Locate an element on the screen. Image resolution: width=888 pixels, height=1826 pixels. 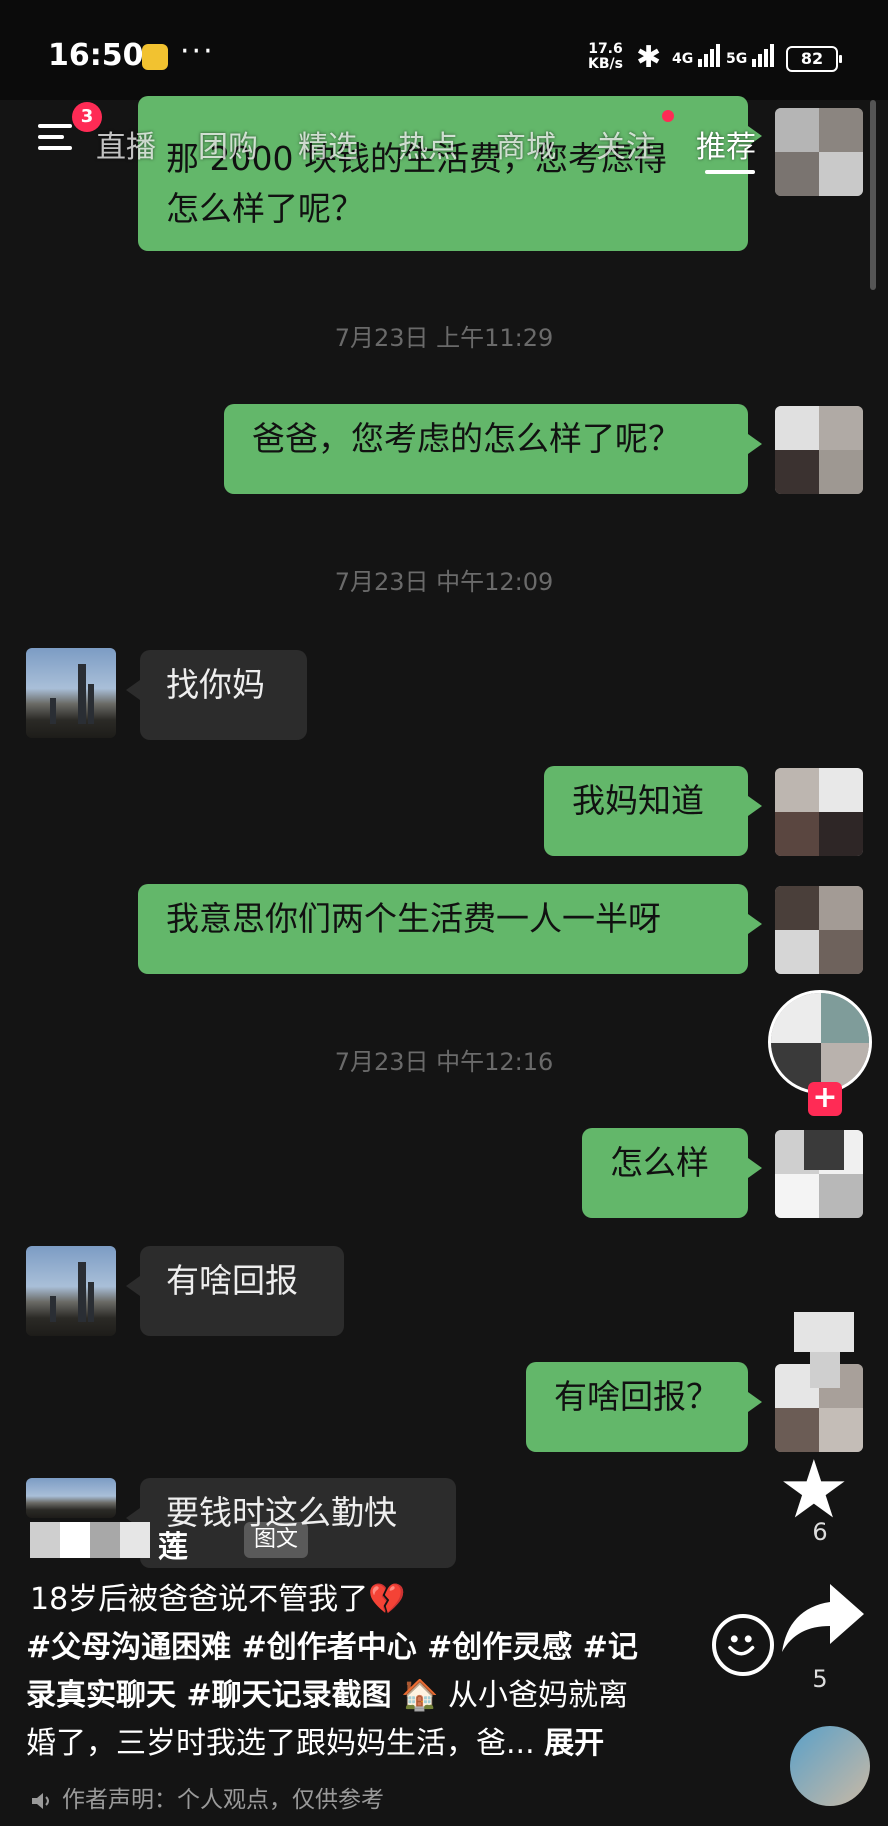
caption-tags-line-1: #父母沟通困难 #创作者中心 #创作灵感 #记 is located at coordinates (366, 1648).